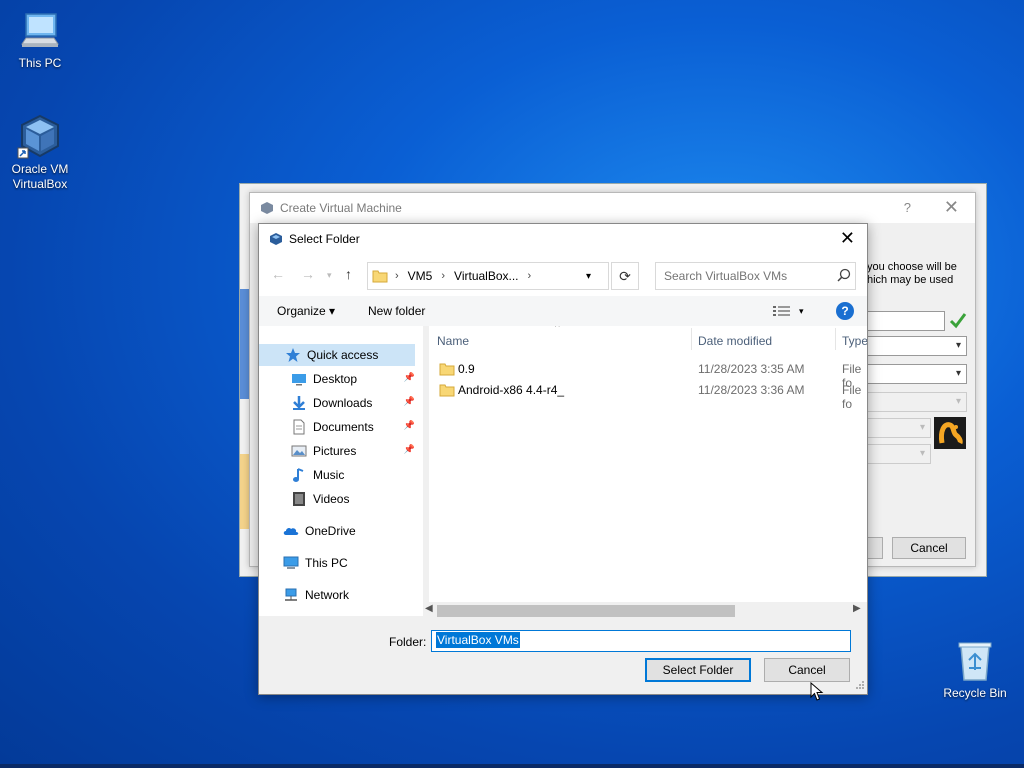 This screenshot has width=1024, height=768. What do you see at coordinates (755, 276) in the screenshot?
I see `search-input` at bounding box center [755, 276].